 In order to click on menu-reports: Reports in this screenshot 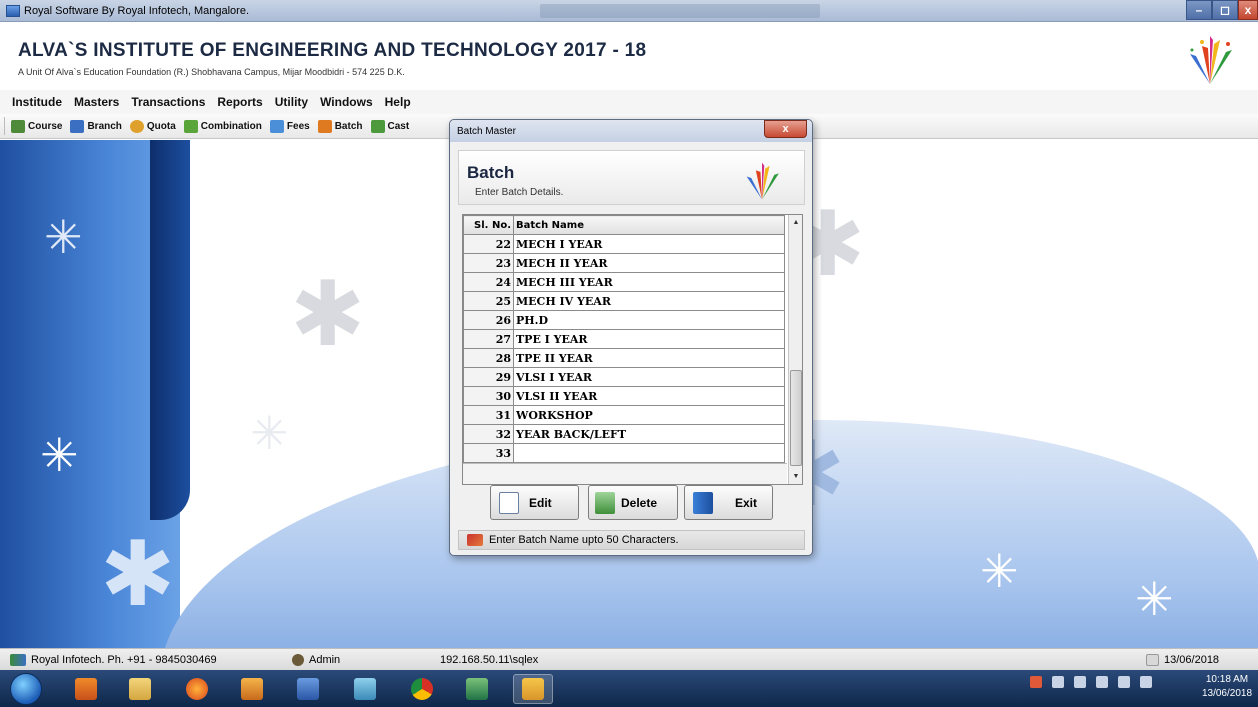, I will do `click(239, 102)`.